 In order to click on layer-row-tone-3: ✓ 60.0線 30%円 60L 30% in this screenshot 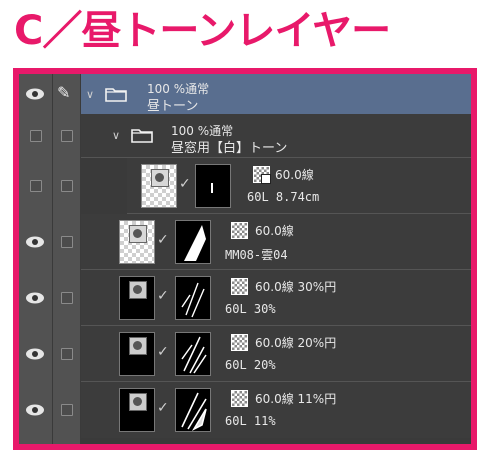, I will do `click(245, 298)`.